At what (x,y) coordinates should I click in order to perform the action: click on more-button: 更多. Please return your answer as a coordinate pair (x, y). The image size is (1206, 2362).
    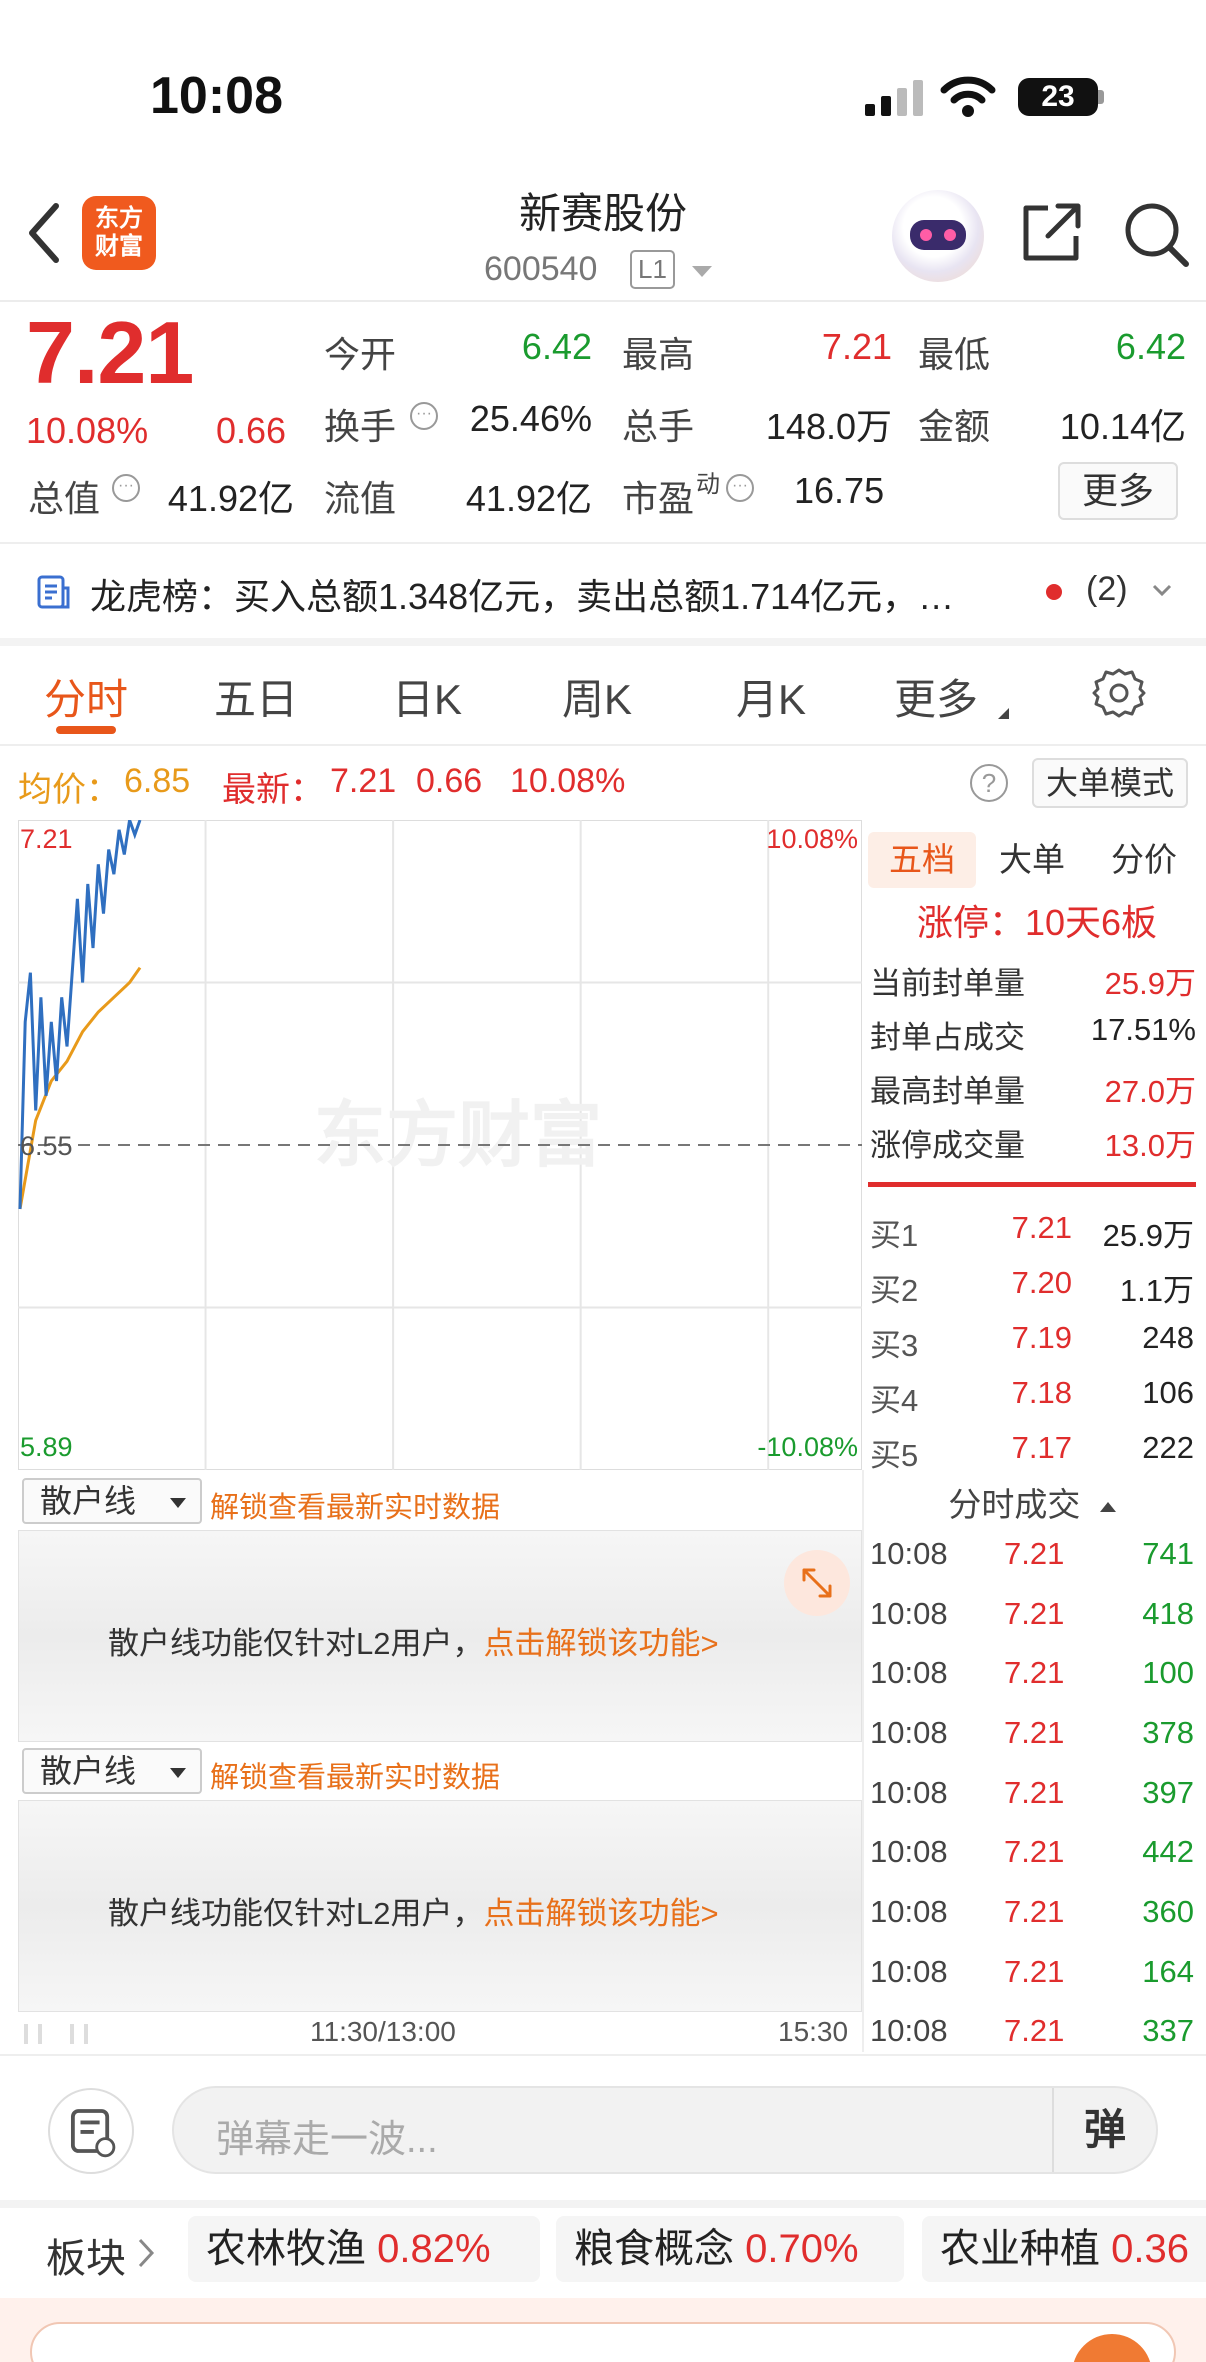
    Looking at the image, I should click on (1118, 491).